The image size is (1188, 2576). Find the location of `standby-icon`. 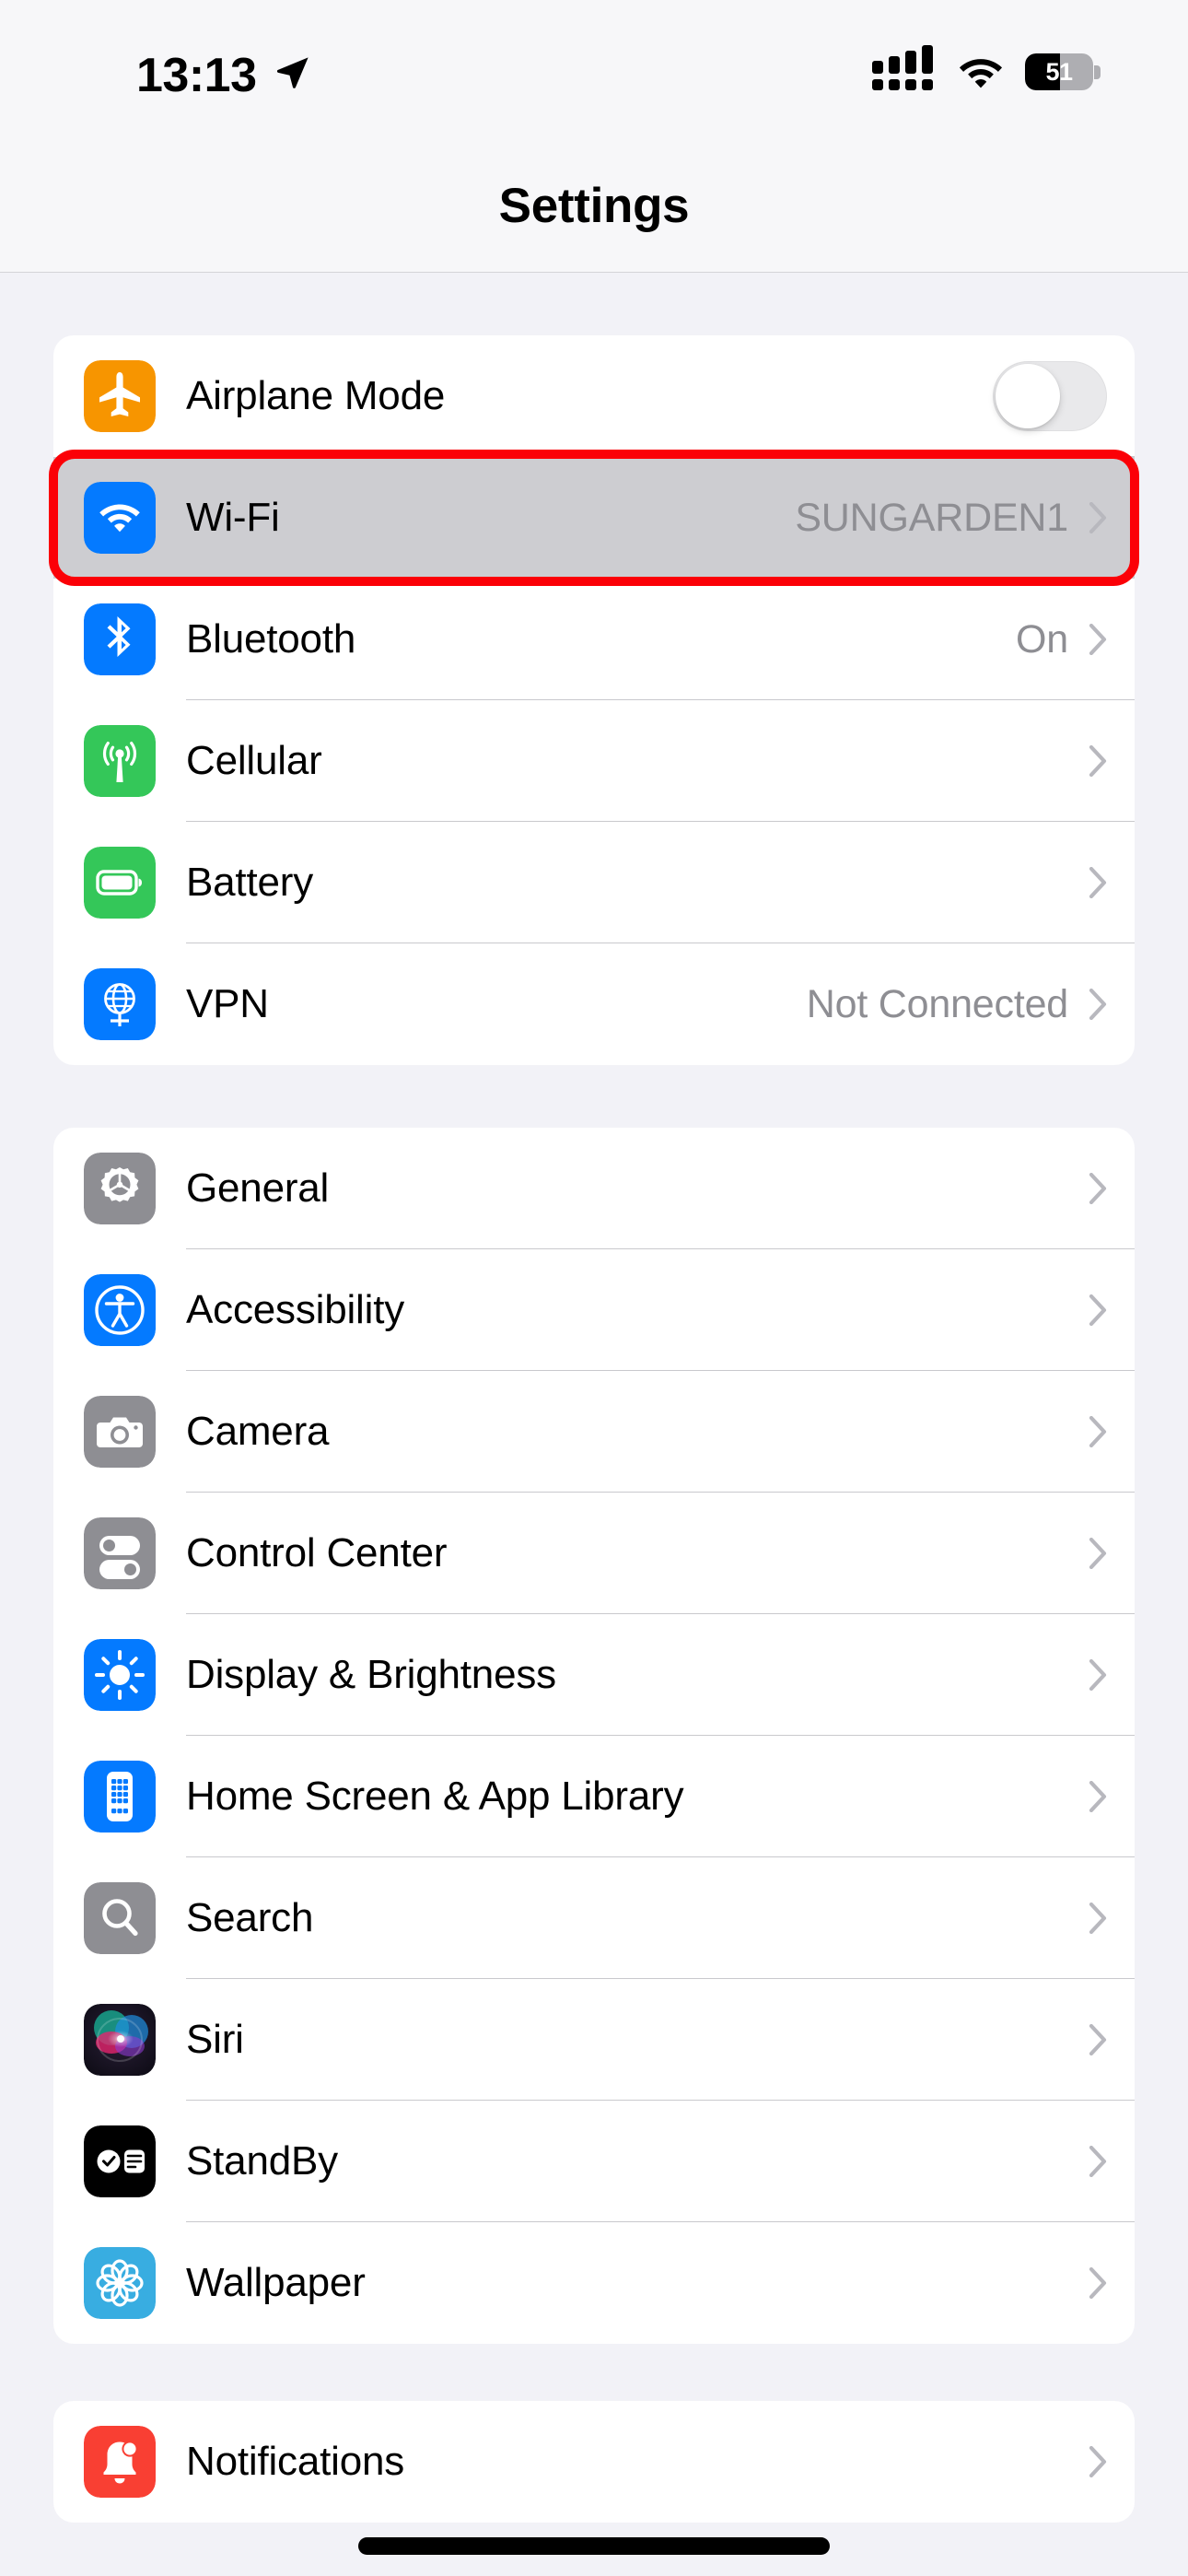

standby-icon is located at coordinates (120, 2161).